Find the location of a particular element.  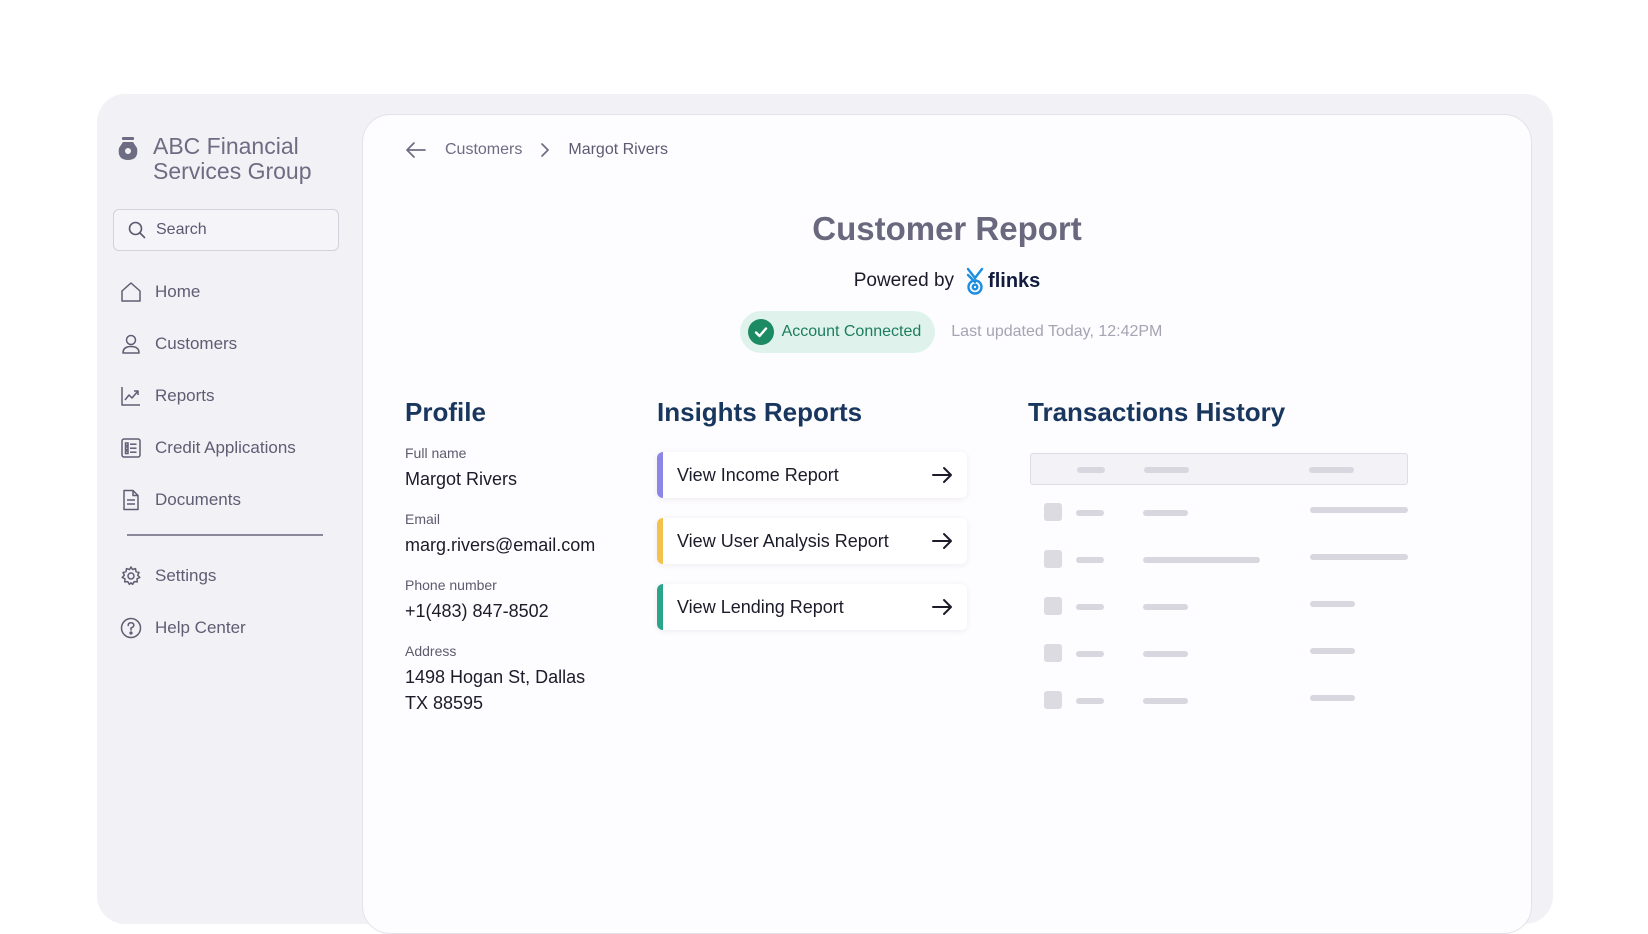

brand: ABC Financial Services Group is located at coordinates (220, 159).